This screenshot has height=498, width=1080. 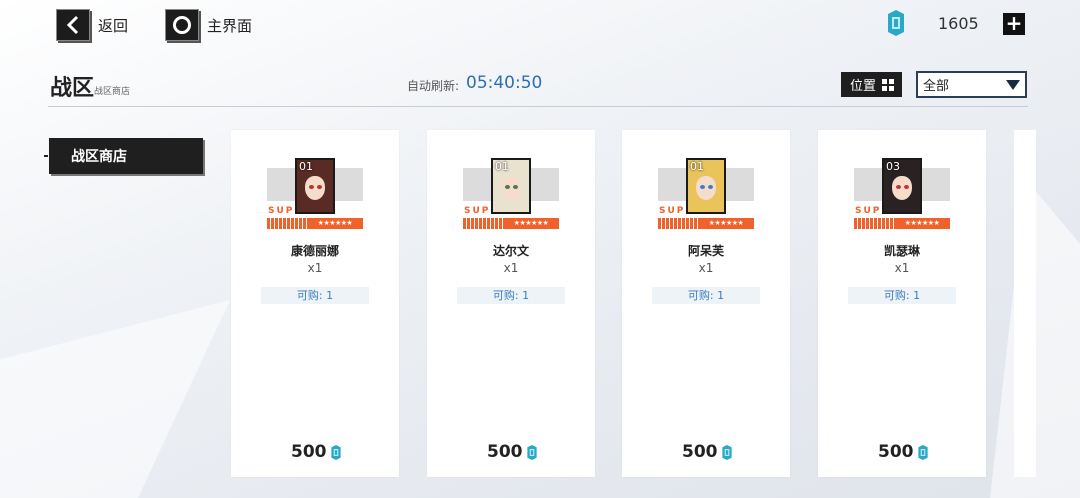 What do you see at coordinates (433, 86) in the screenshot?
I see `refresh-label: 自动刷新:` at bounding box center [433, 86].